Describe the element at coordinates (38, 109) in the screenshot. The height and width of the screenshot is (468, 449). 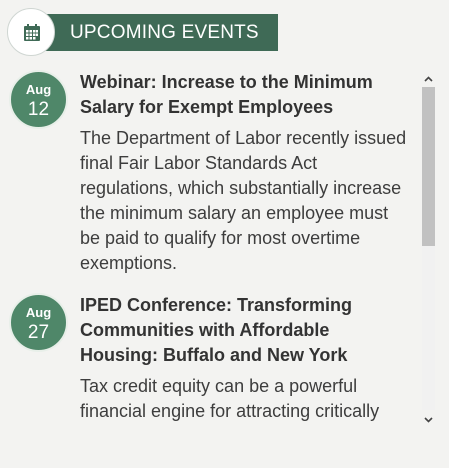
I see `event-day: 12` at that location.